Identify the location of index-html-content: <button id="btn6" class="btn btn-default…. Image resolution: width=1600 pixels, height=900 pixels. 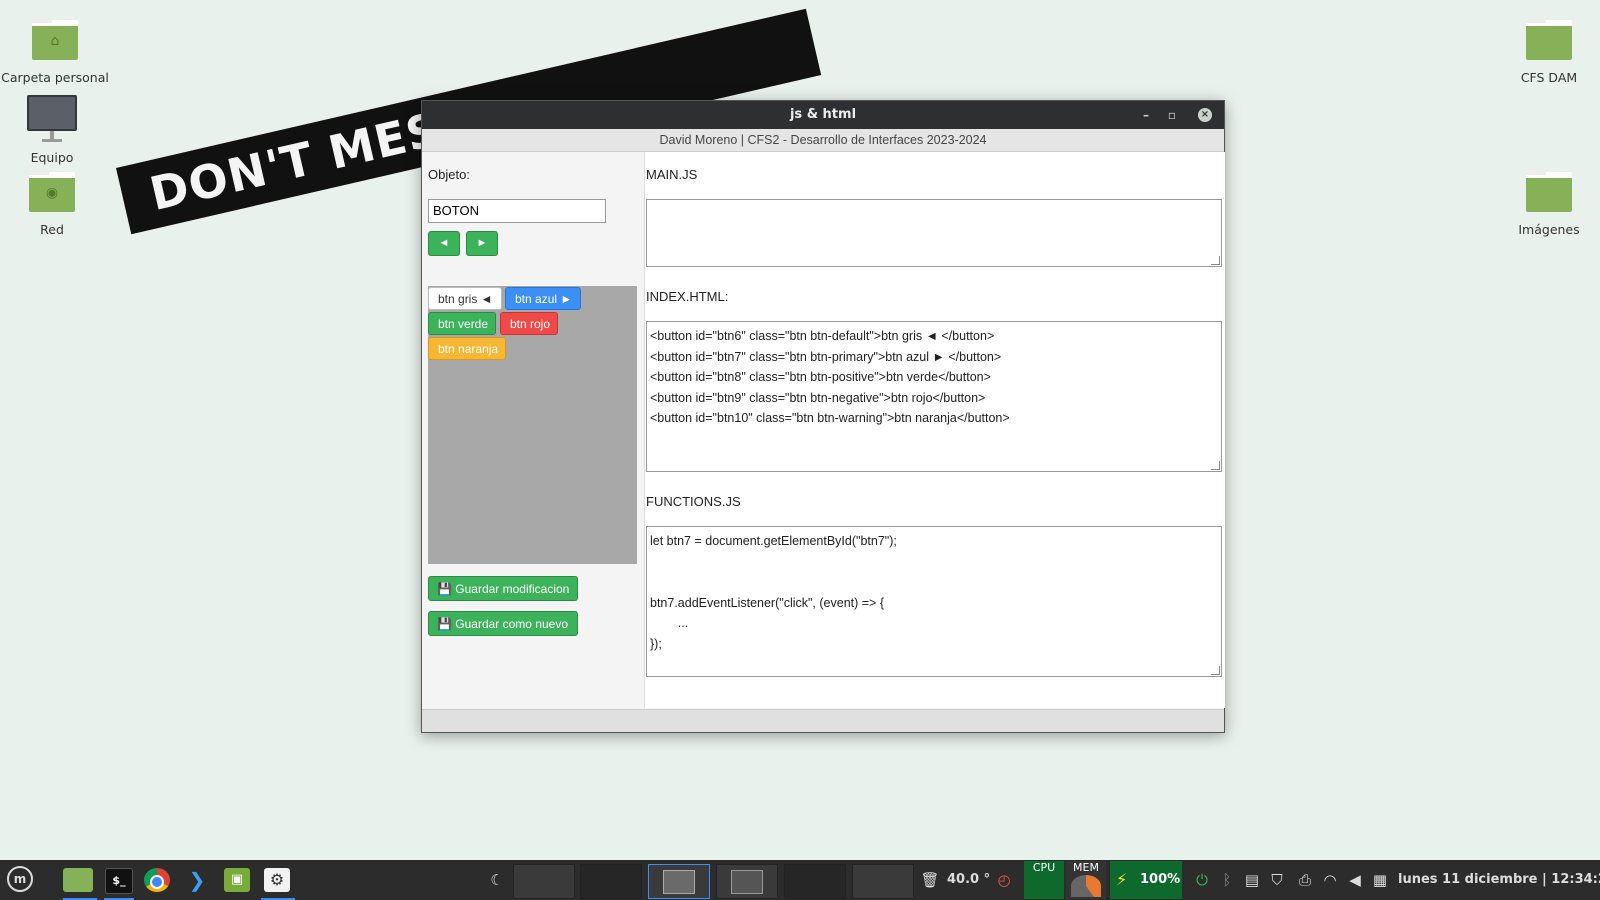
(830, 377).